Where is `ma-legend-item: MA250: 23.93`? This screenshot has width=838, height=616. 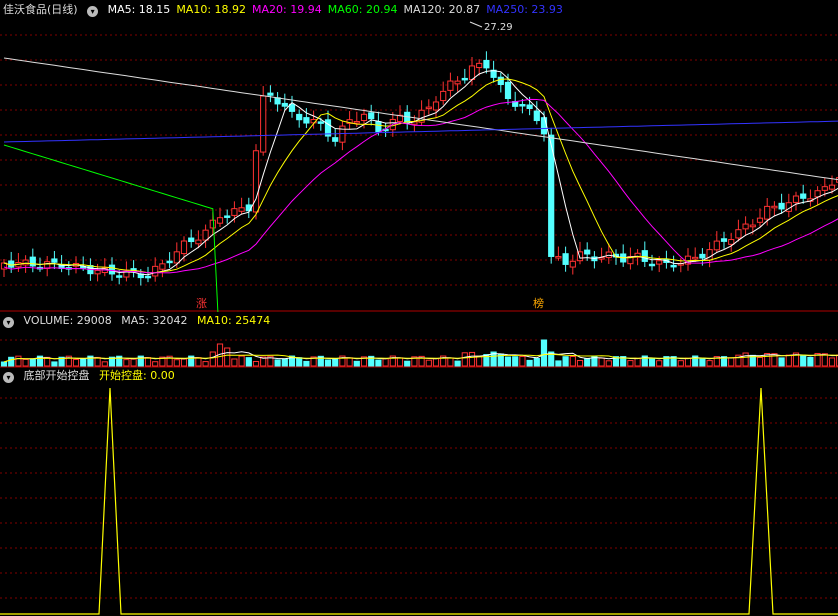
ma-legend-item: MA250: 23.93 is located at coordinates (524, 9).